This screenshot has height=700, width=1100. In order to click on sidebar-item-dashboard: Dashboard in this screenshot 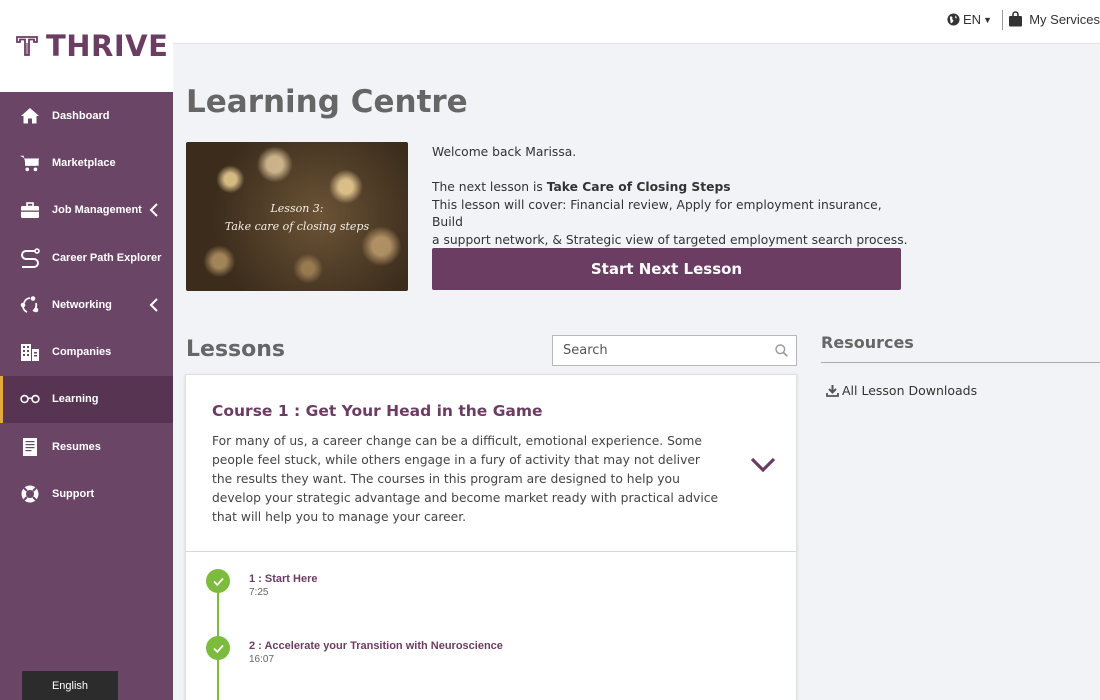, I will do `click(86, 115)`.